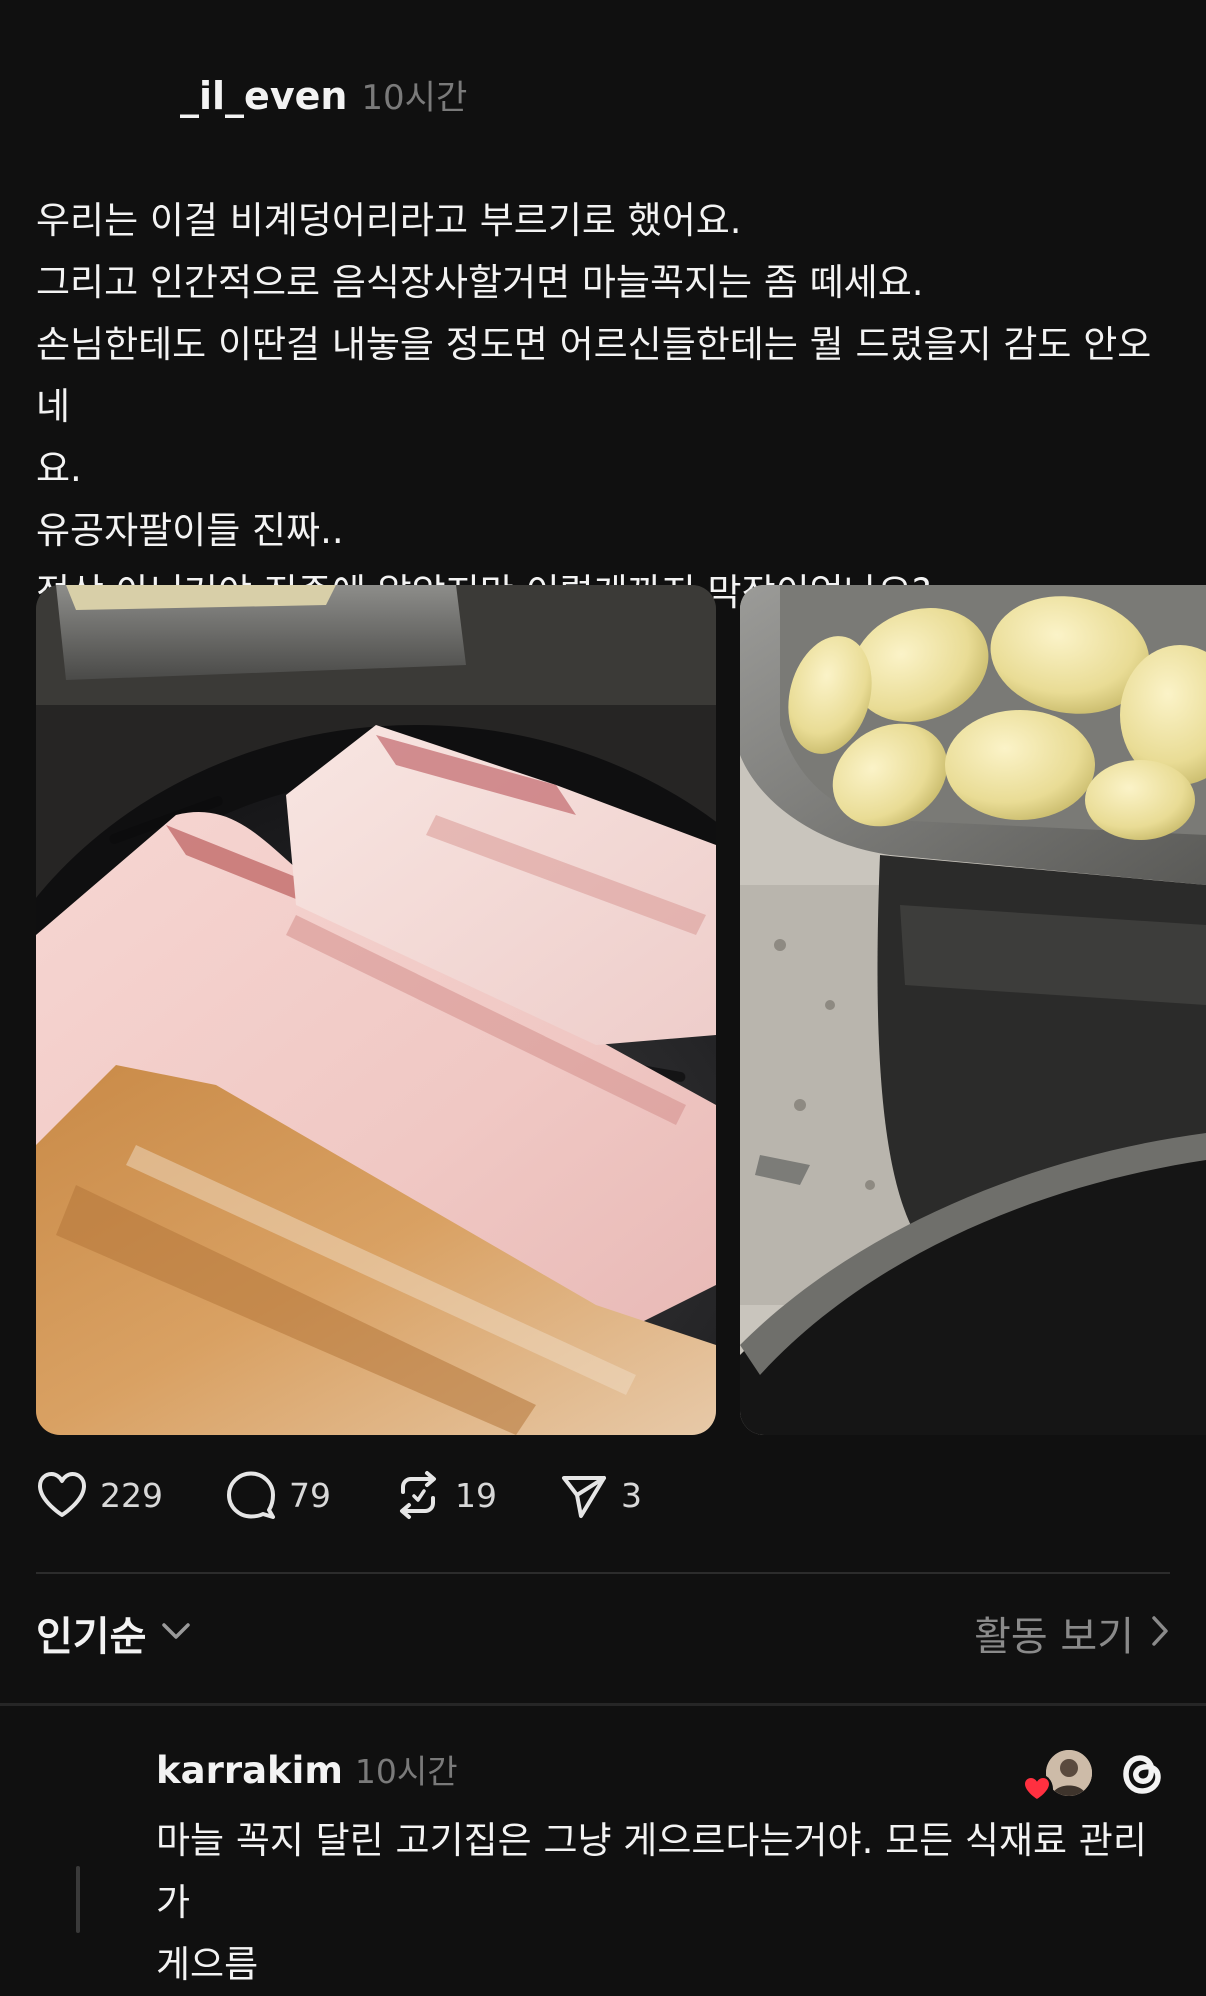 This screenshot has width=1206, height=1996. What do you see at coordinates (594, 375) in the screenshot?
I see `post-text-line: 손님한테도 이딴걸 내놓을 정도면 어르신들한테는 뭘 드렸을지 감도 안오네` at bounding box center [594, 375].